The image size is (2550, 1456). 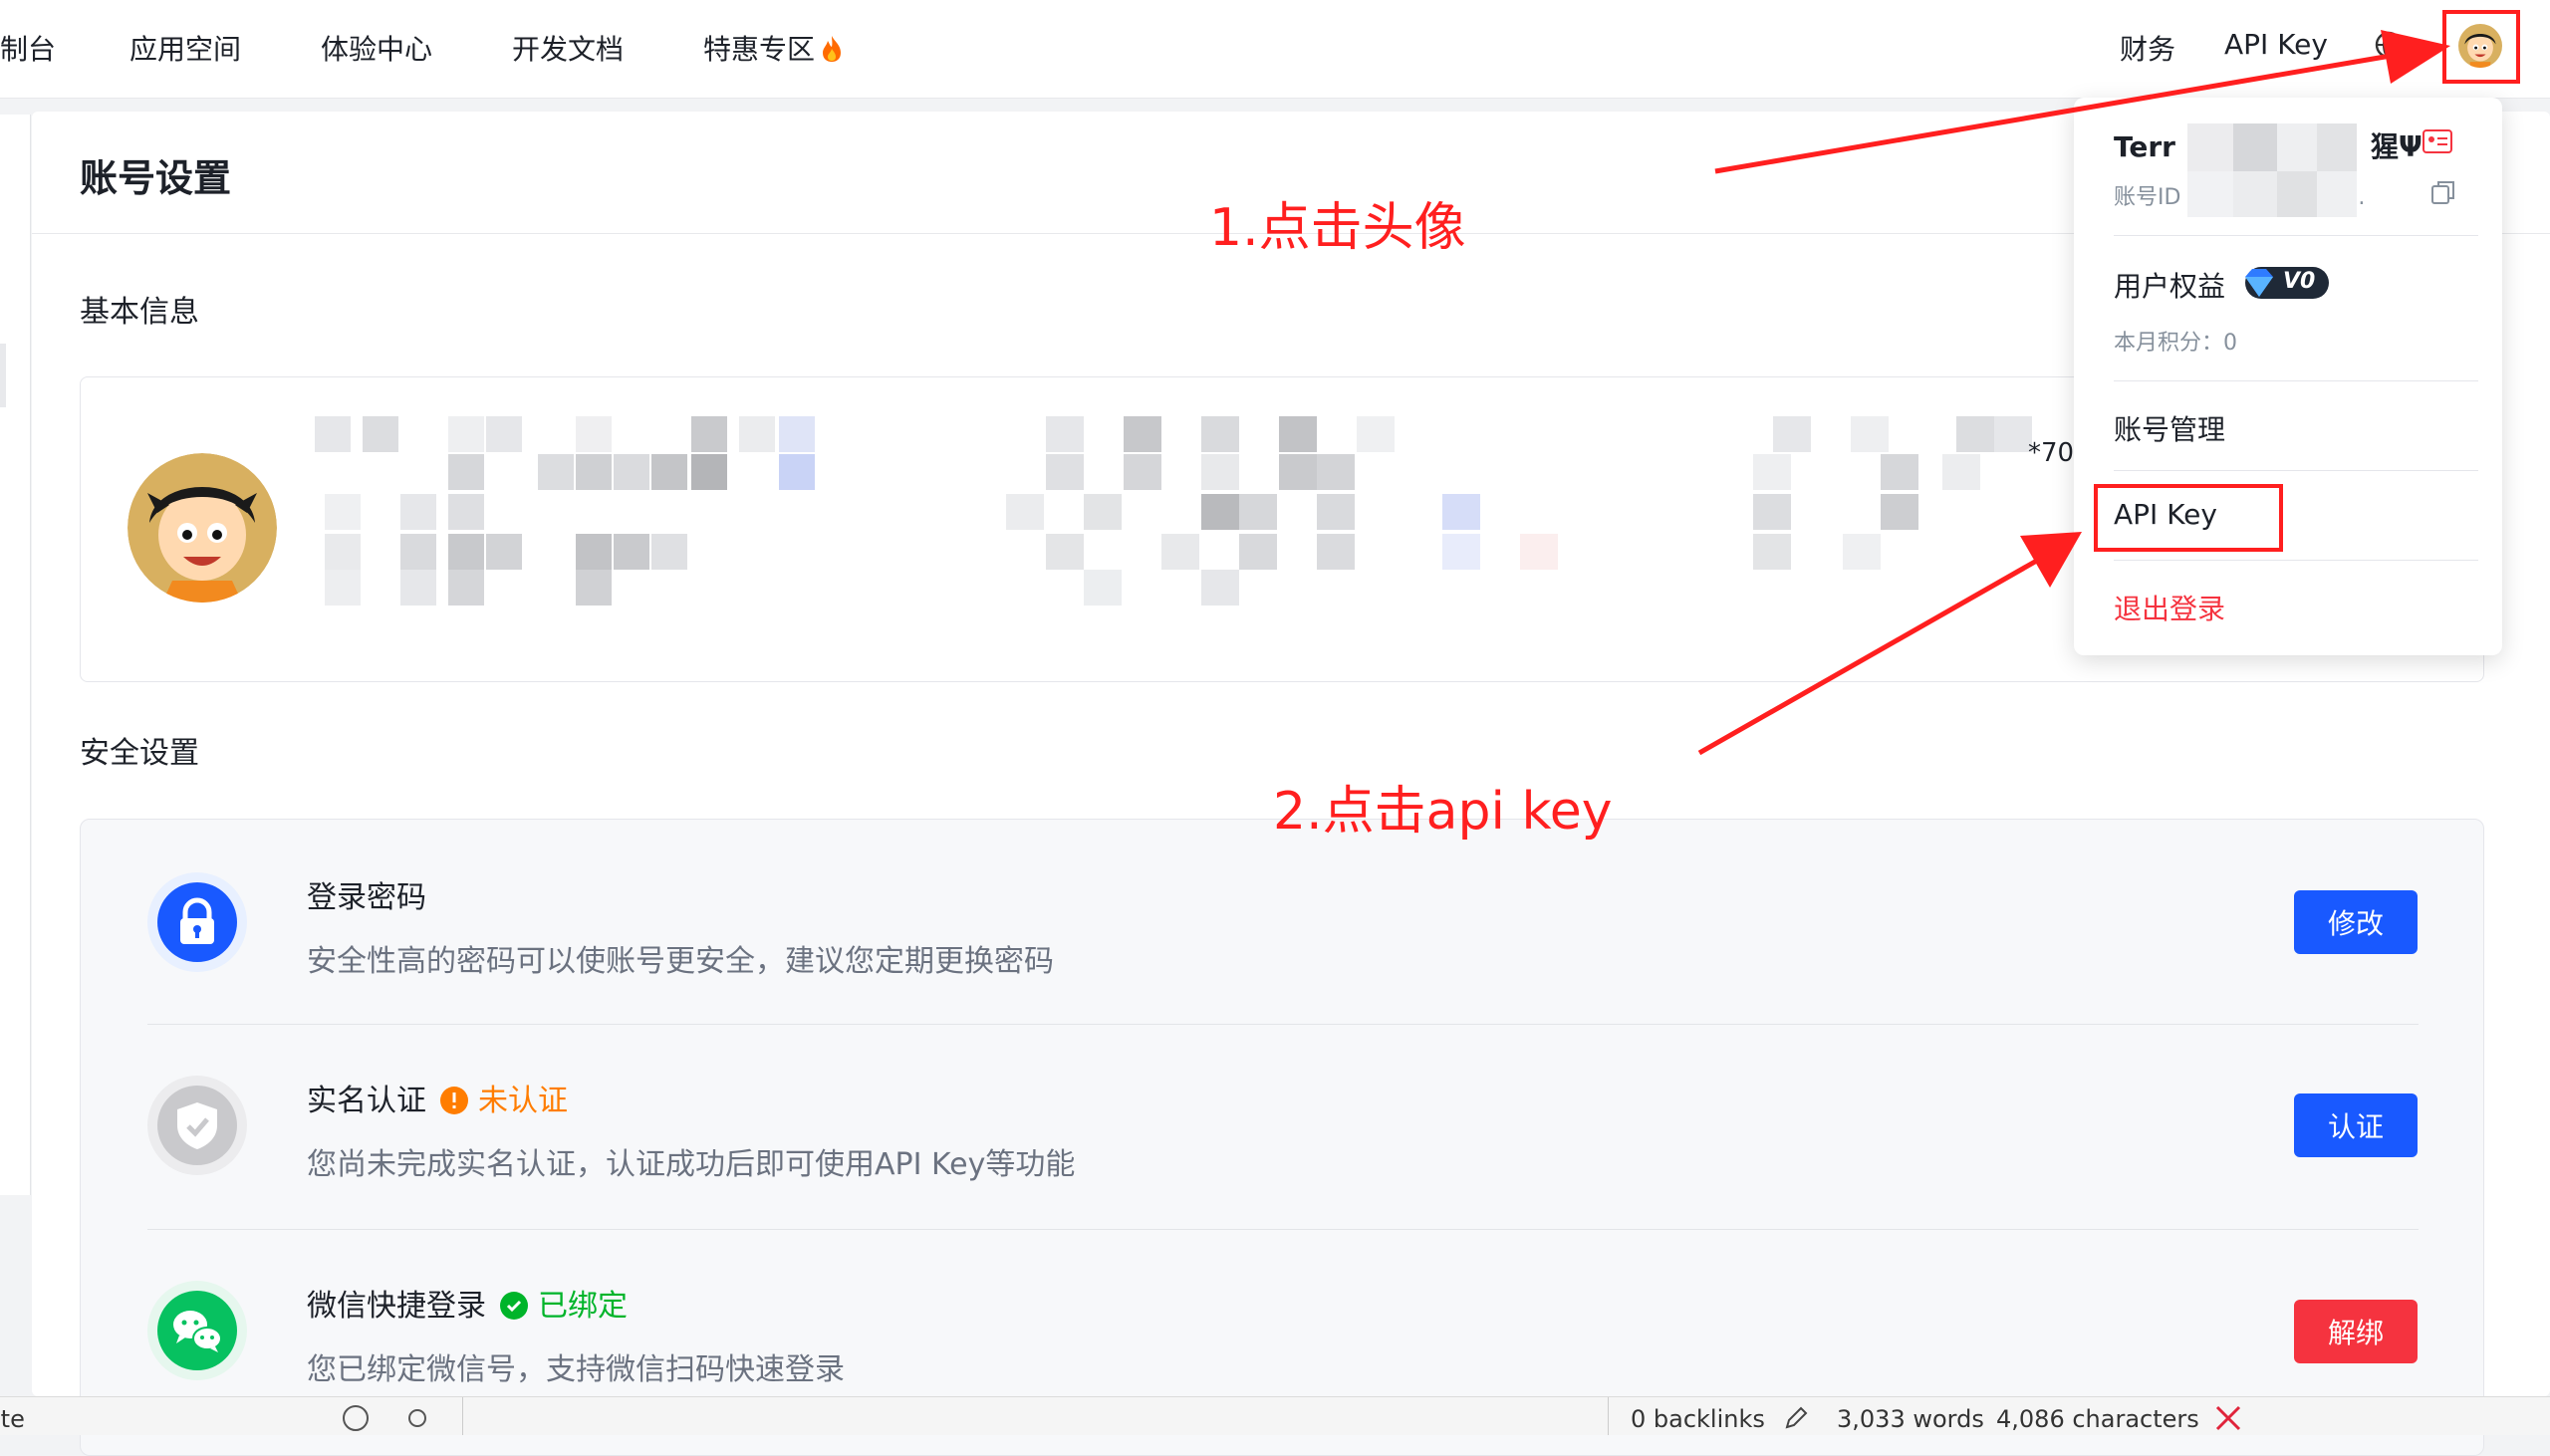 What do you see at coordinates (1443, 812) in the screenshot?
I see `step2-annotation: 2.点击api key` at bounding box center [1443, 812].